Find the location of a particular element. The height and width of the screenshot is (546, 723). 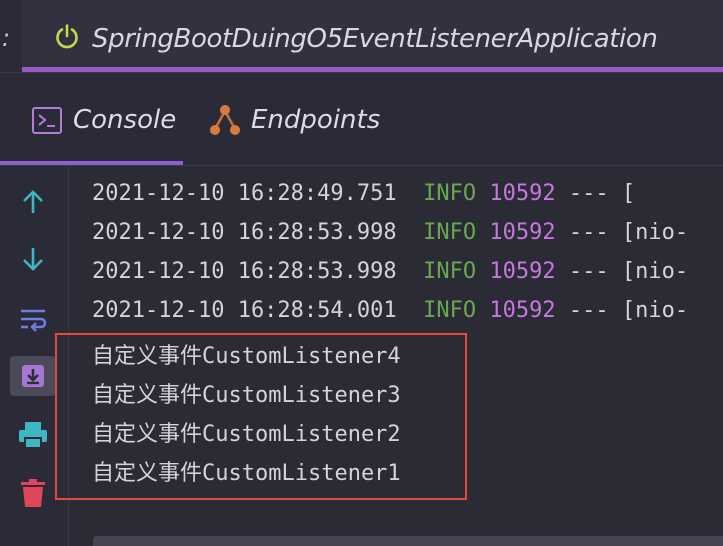

clear-all-button is located at coordinates (33, 493).